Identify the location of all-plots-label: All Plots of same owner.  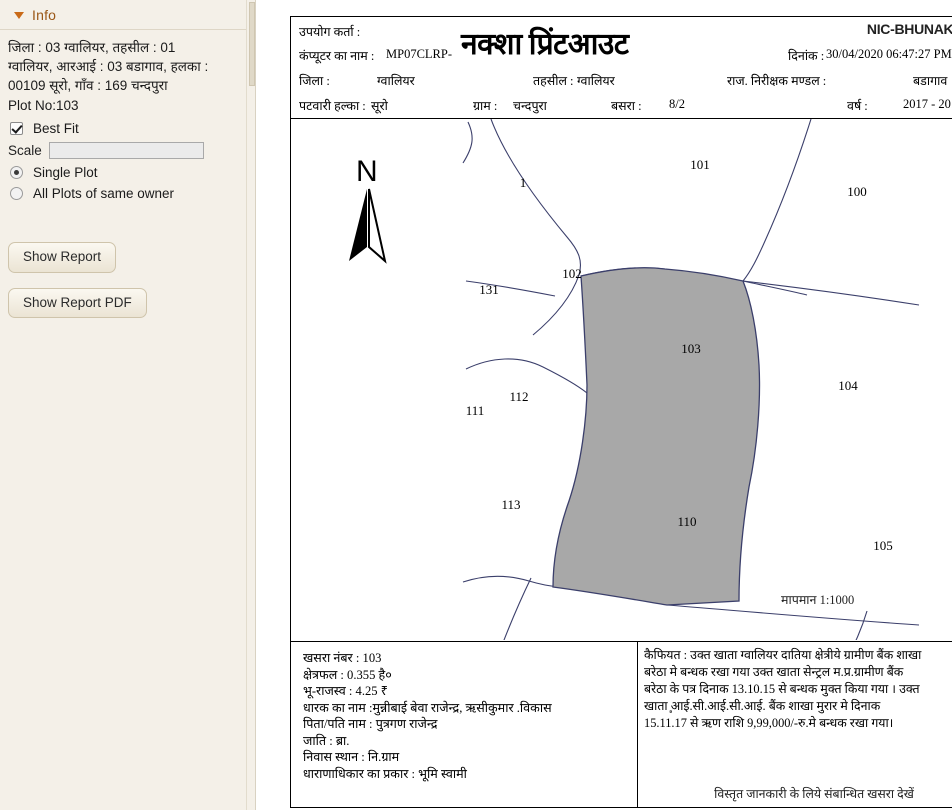
(104, 193).